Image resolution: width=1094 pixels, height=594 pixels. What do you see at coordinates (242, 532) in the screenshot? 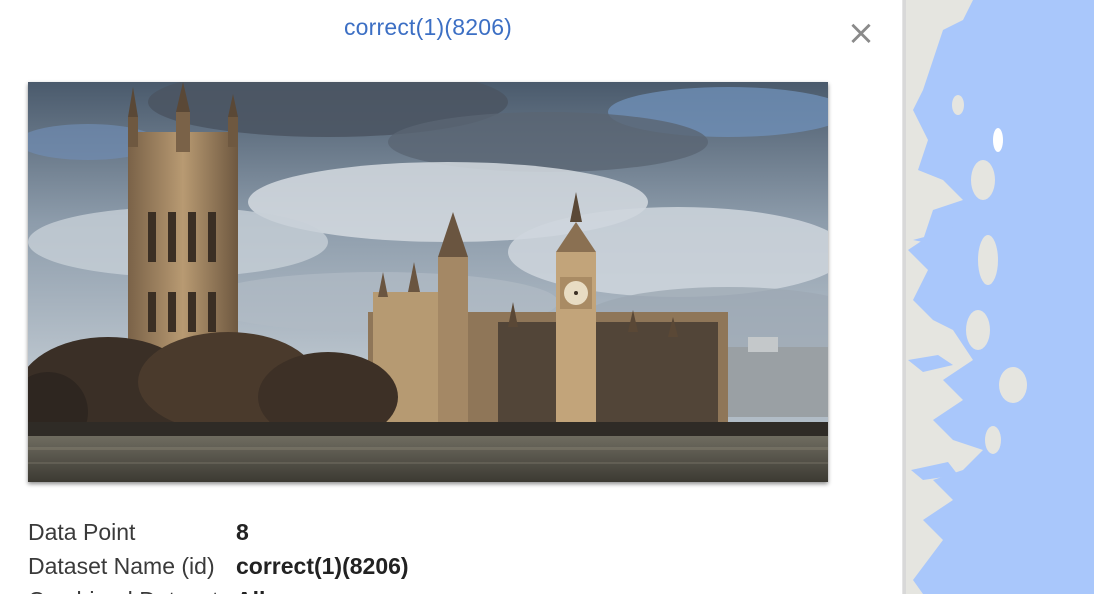
I see `detail-value: 8` at bounding box center [242, 532].